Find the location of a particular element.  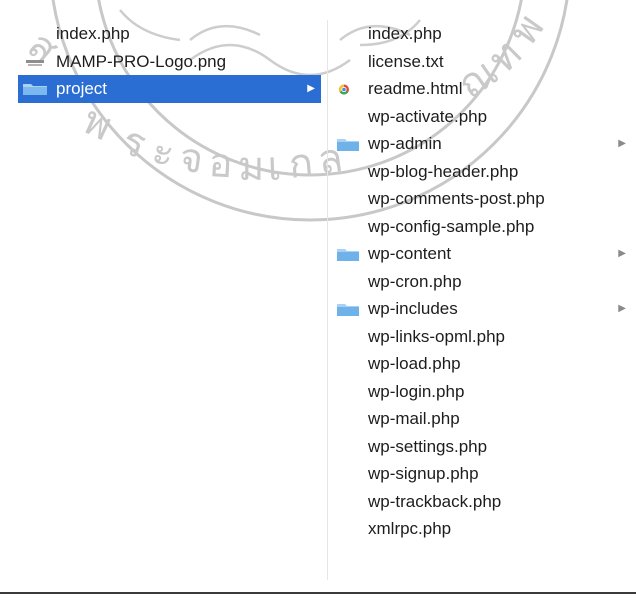

file-row-index-php: index.php is located at coordinates (163, 34).